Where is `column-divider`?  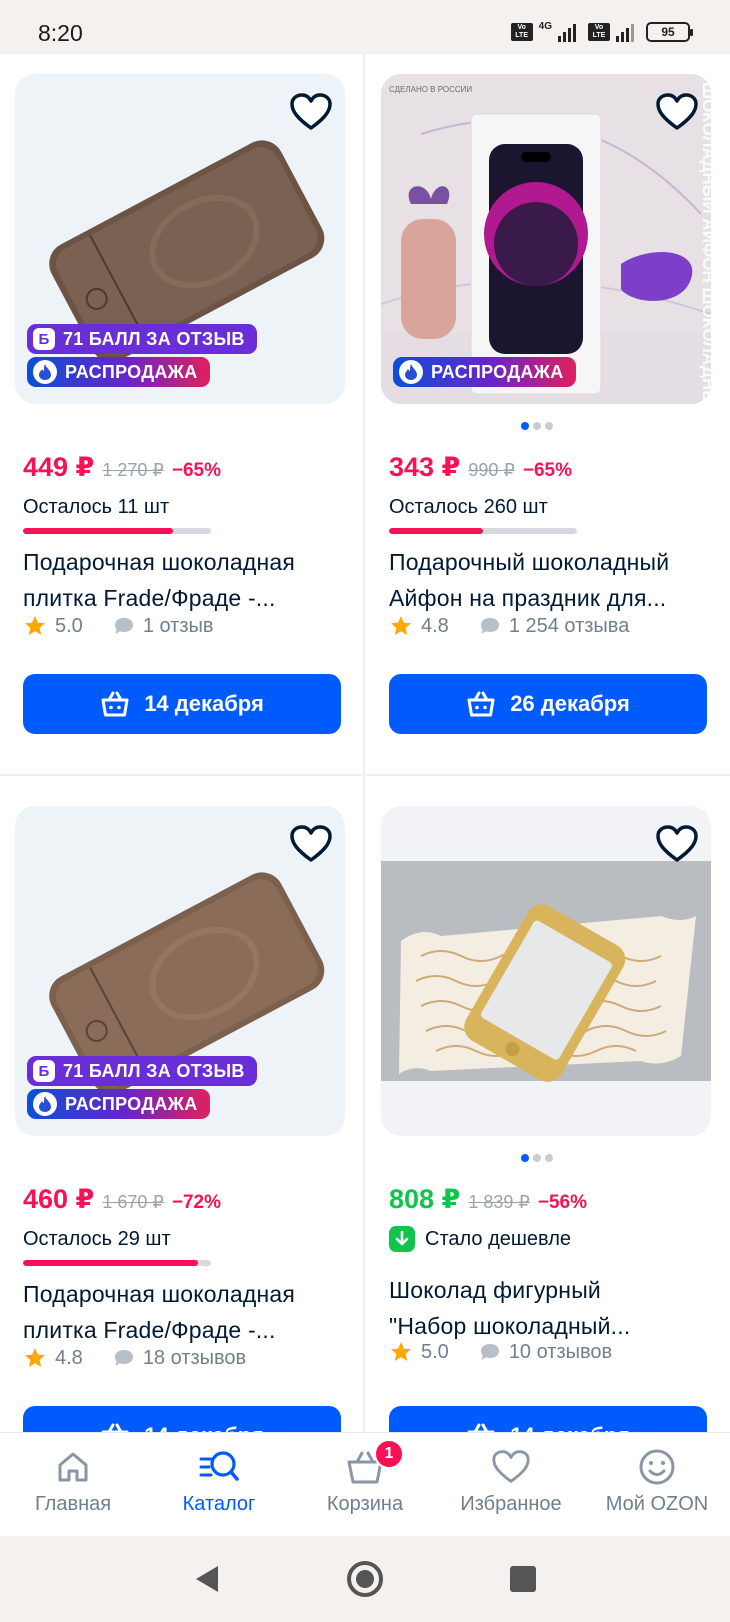 column-divider is located at coordinates (364, 743).